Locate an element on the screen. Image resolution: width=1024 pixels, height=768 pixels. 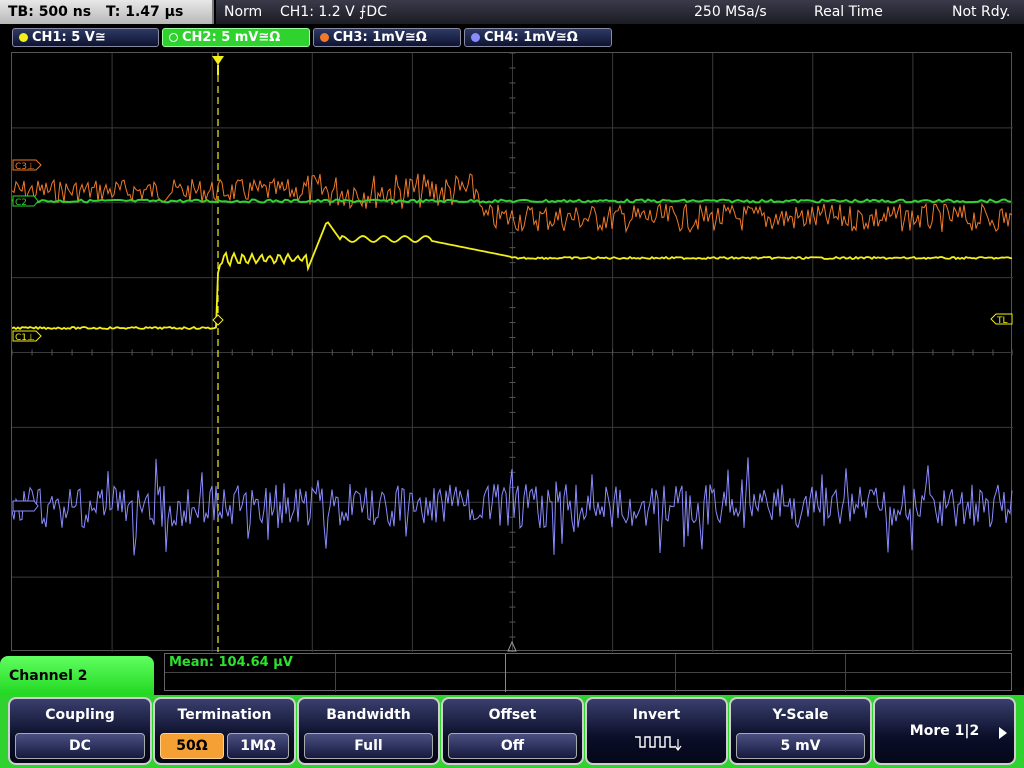
acquisition-mode: Real Time is located at coordinates (848, 12).